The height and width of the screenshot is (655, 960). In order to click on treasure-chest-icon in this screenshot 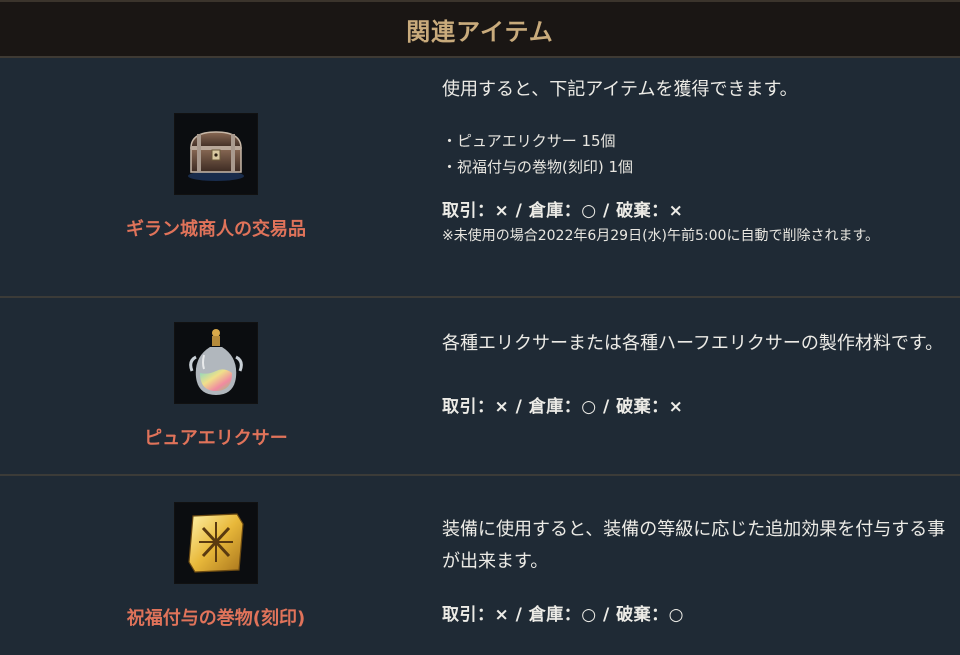, I will do `click(216, 154)`.